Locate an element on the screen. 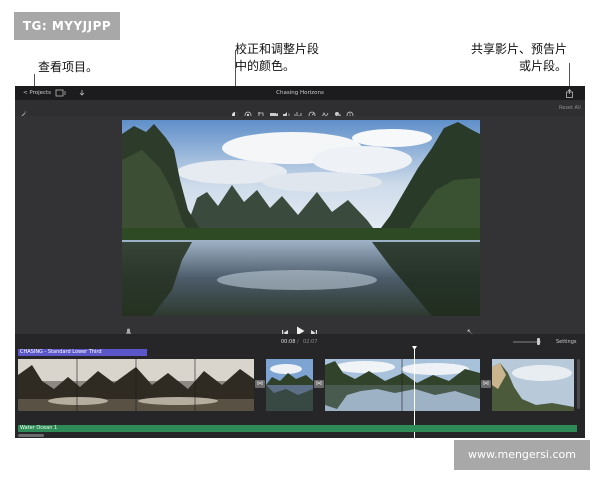 Image resolution: width=600 pixels, height=480 pixels. title-bar: < Projects Chasing Horizons is located at coordinates (300, 93).